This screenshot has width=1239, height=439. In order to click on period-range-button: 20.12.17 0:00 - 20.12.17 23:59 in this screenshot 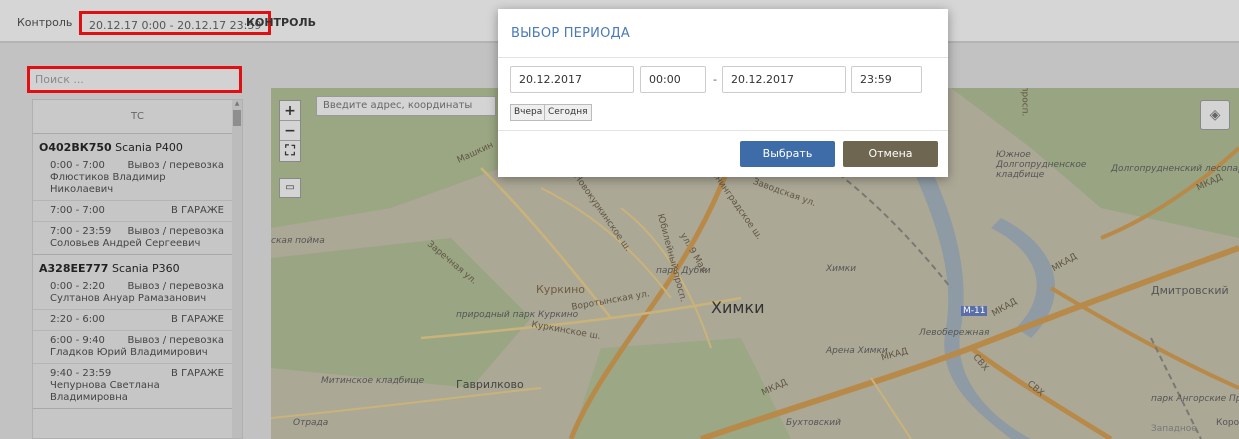, I will do `click(175, 23)`.